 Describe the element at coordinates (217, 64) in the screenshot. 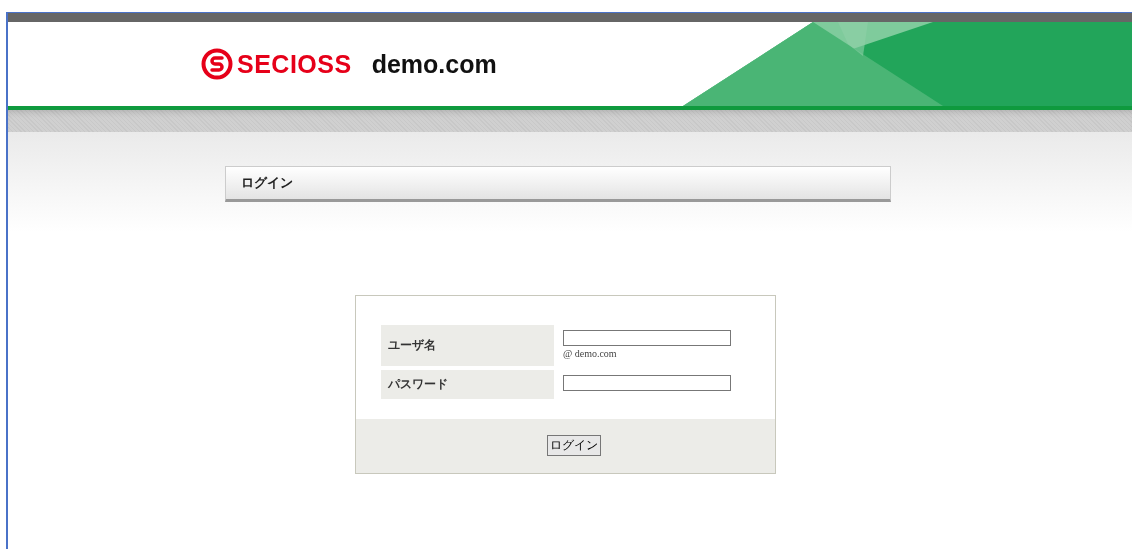

I see `logo-icon` at that location.